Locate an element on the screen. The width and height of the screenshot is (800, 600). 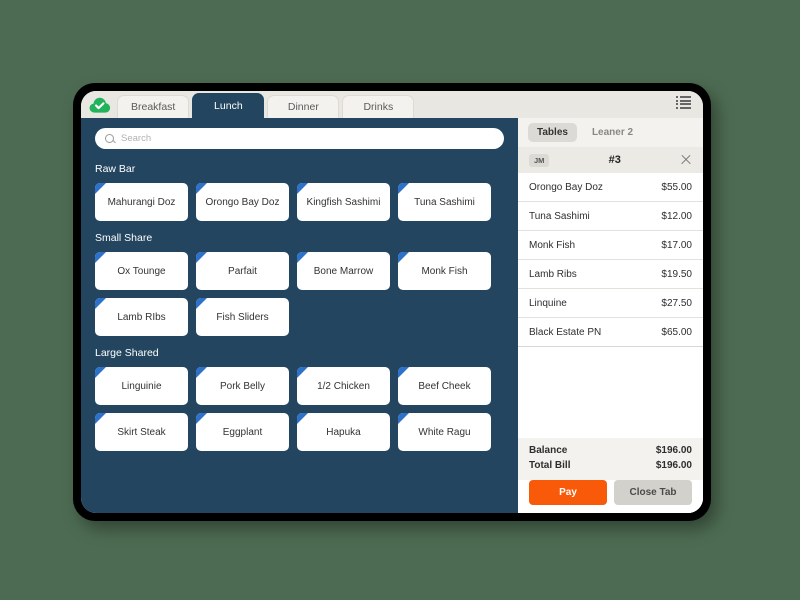
menu-tile: Kingfish Sashimi is located at coordinates (343, 202).